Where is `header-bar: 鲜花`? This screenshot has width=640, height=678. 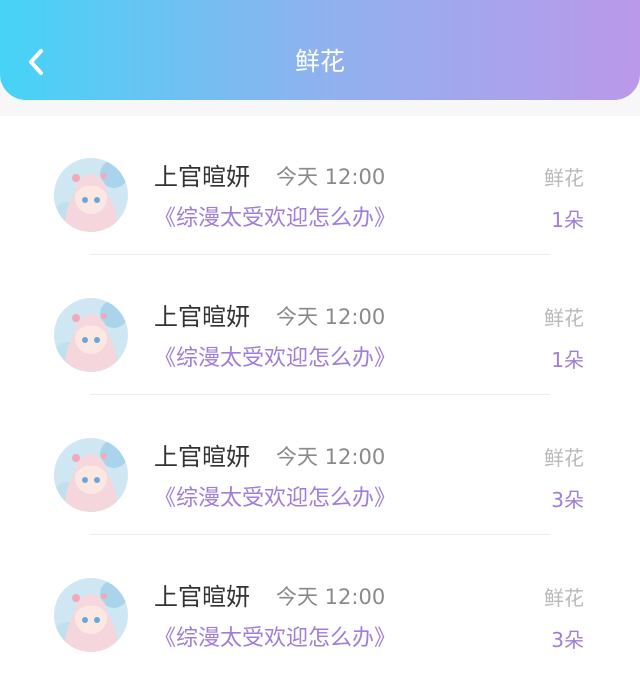 header-bar: 鲜花 is located at coordinates (320, 50).